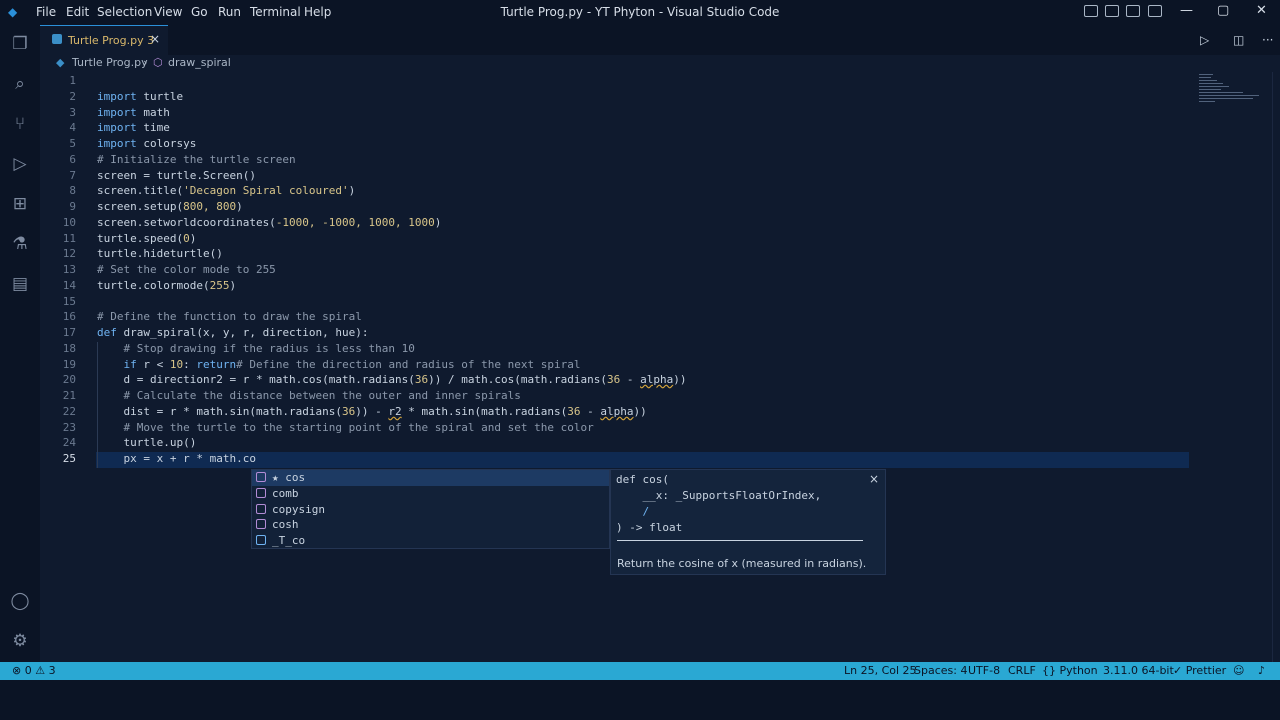  Describe the element at coordinates (1155, 11) in the screenshot. I see `customize-layout-icon` at that location.